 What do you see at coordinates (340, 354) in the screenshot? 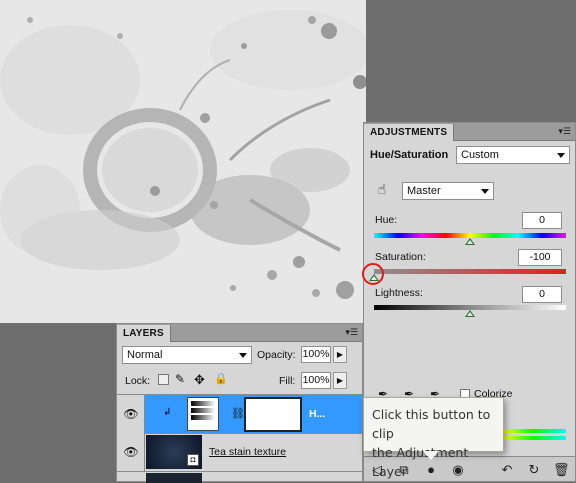
I see `opacity-arrow-icon: ▶` at bounding box center [340, 354].